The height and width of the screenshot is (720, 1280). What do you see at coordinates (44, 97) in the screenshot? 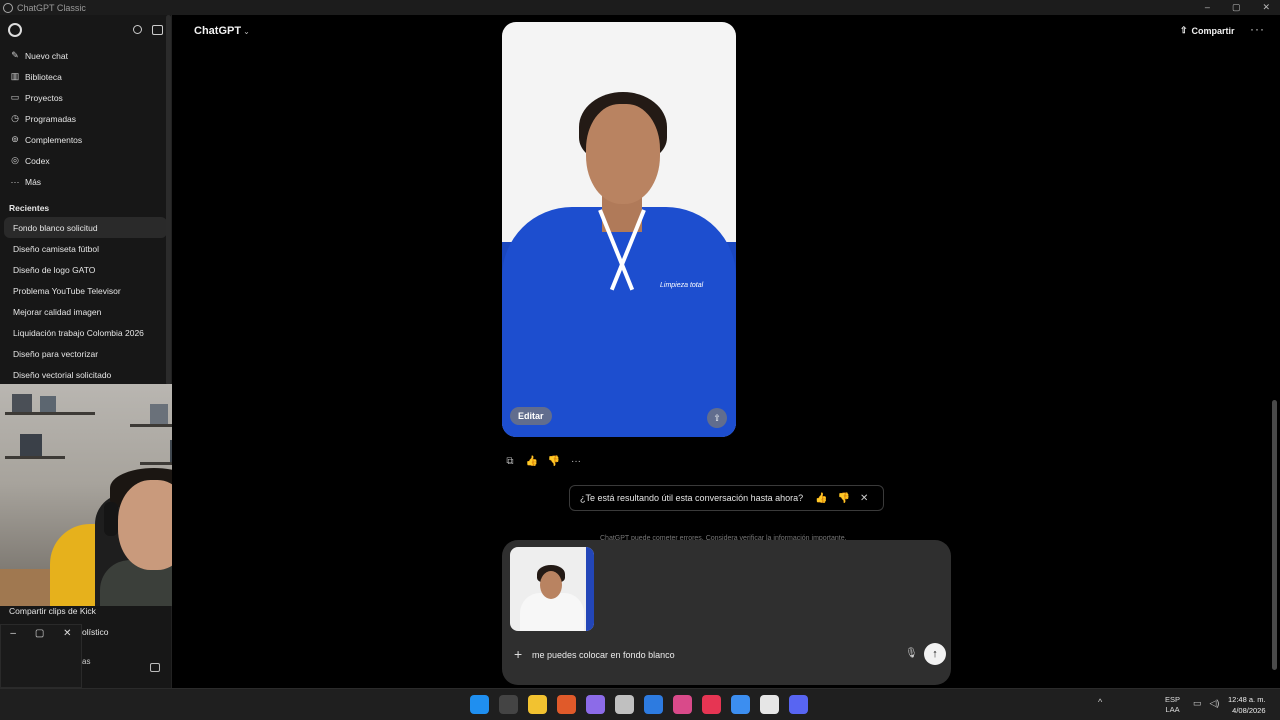
I see `sidebar-nav-label: Proyectos` at bounding box center [44, 97].